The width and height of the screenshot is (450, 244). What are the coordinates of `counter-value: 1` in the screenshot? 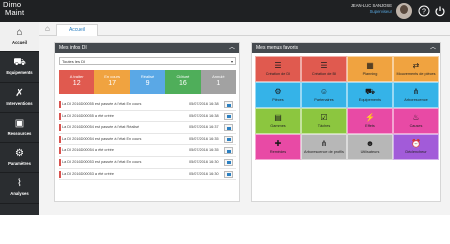 It's located at (218, 83).